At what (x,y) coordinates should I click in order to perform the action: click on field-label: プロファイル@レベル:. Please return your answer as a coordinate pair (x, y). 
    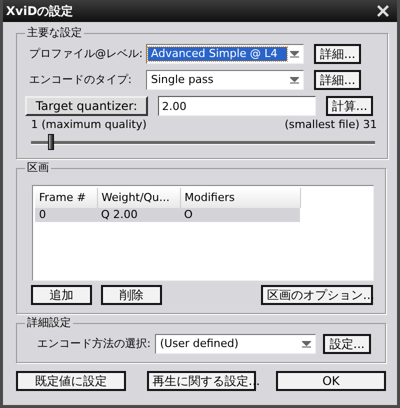
    Looking at the image, I should click on (86, 54).